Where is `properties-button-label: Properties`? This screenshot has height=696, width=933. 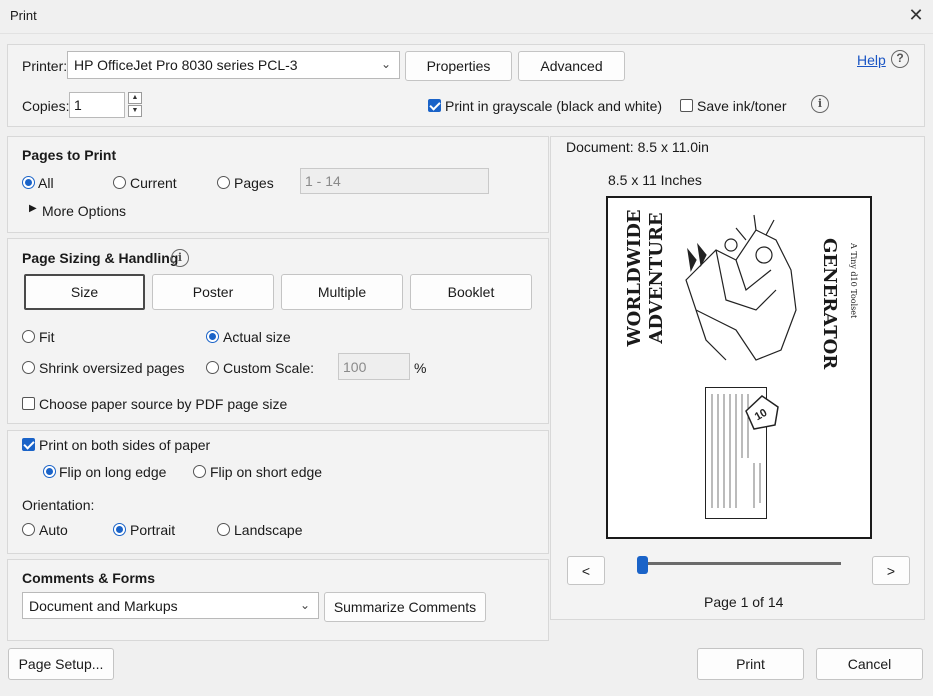
properties-button-label: Properties is located at coordinates (458, 66).